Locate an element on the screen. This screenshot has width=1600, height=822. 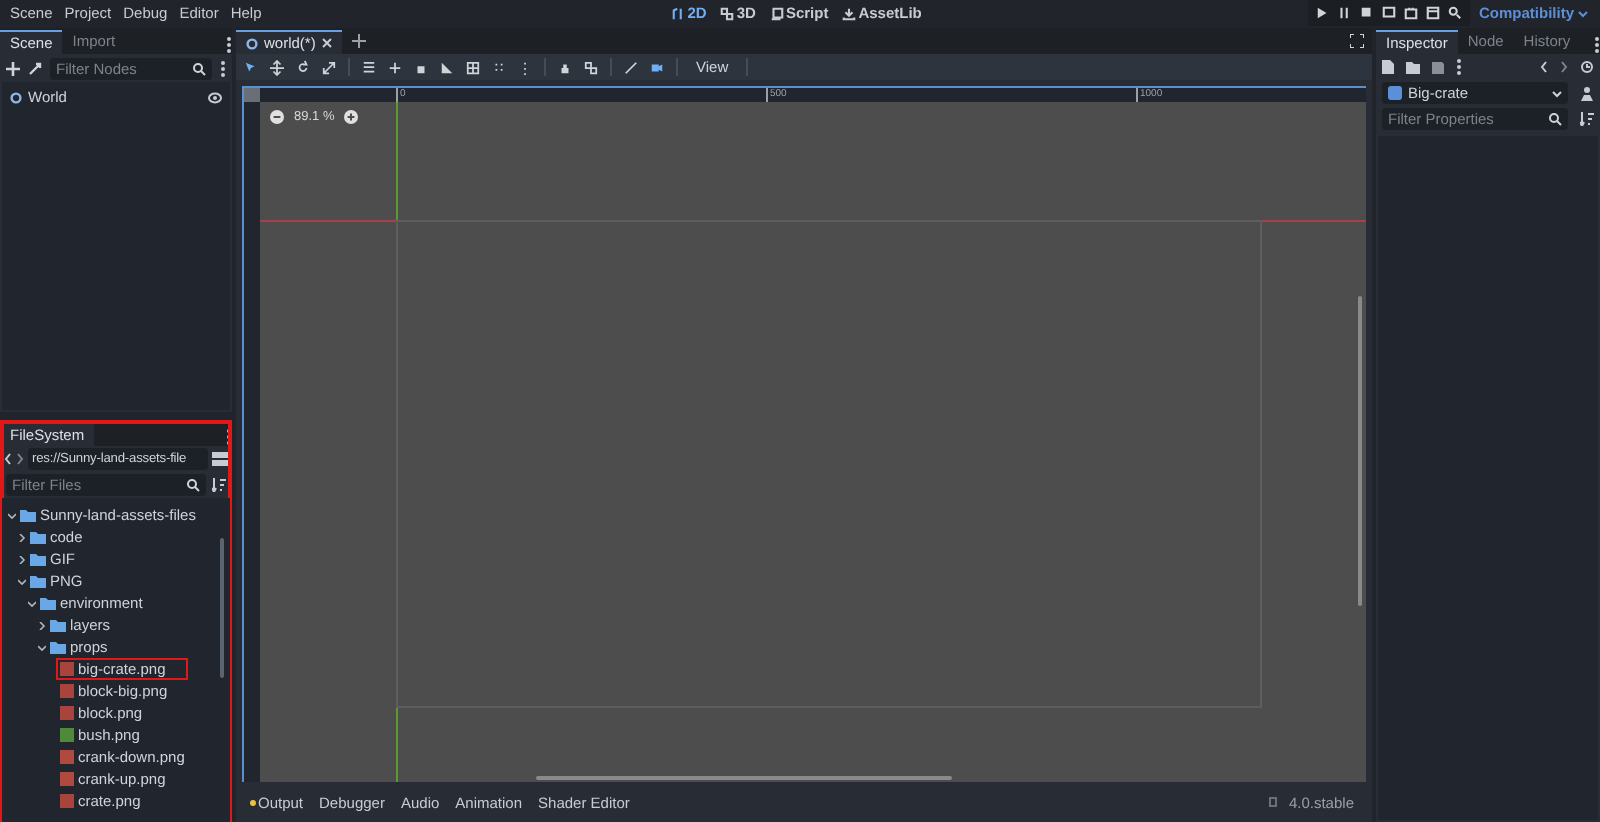
dots-grid-icon is located at coordinates (499, 67).